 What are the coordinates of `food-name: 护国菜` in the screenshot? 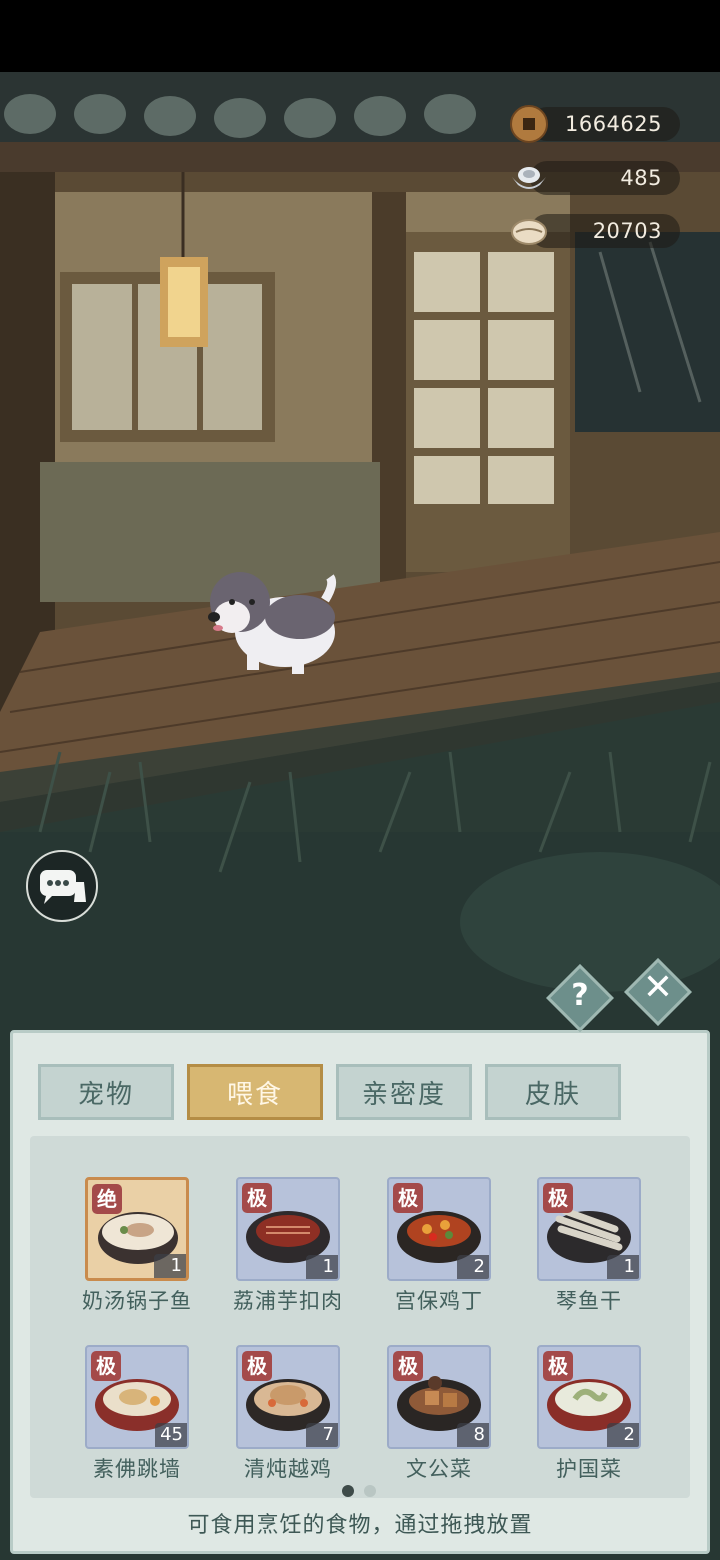 It's located at (589, 1469).